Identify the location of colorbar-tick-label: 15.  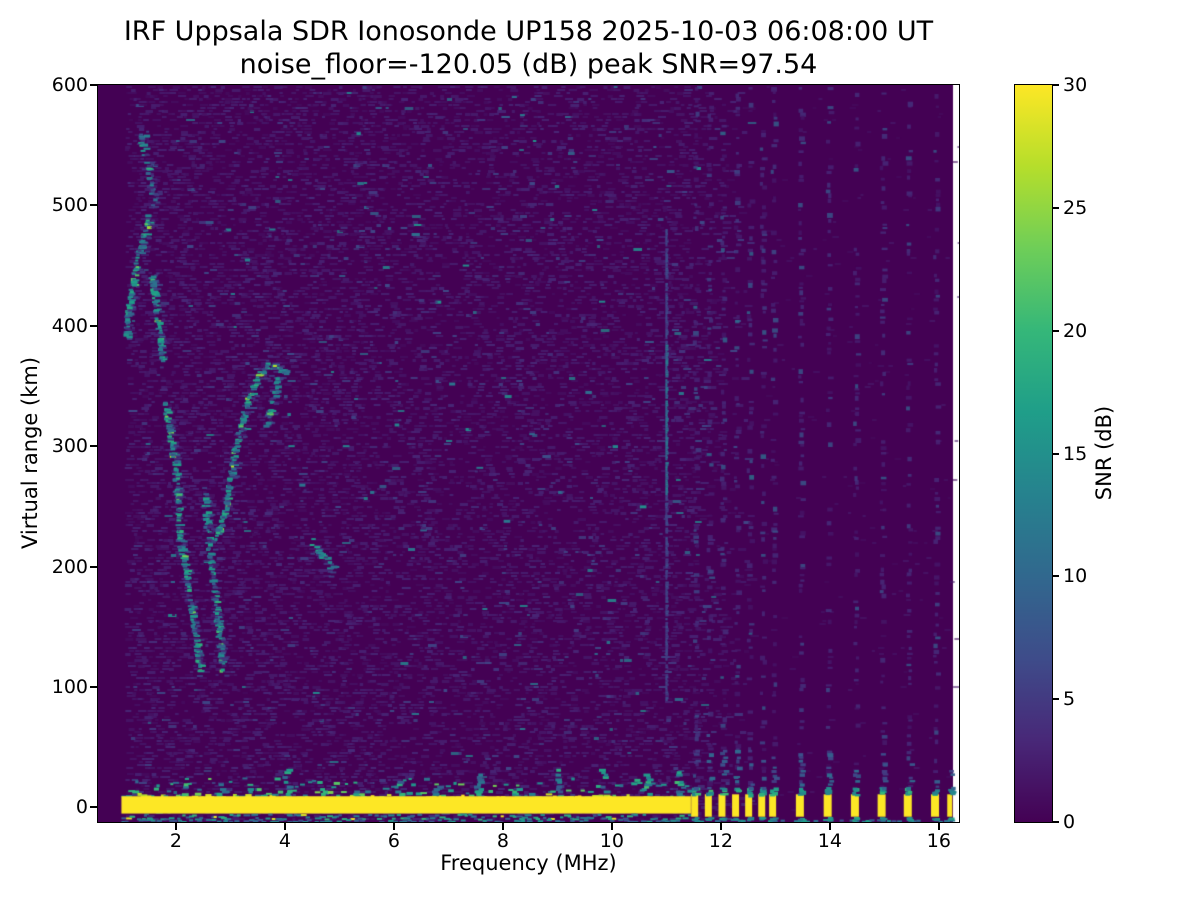
(1075, 453).